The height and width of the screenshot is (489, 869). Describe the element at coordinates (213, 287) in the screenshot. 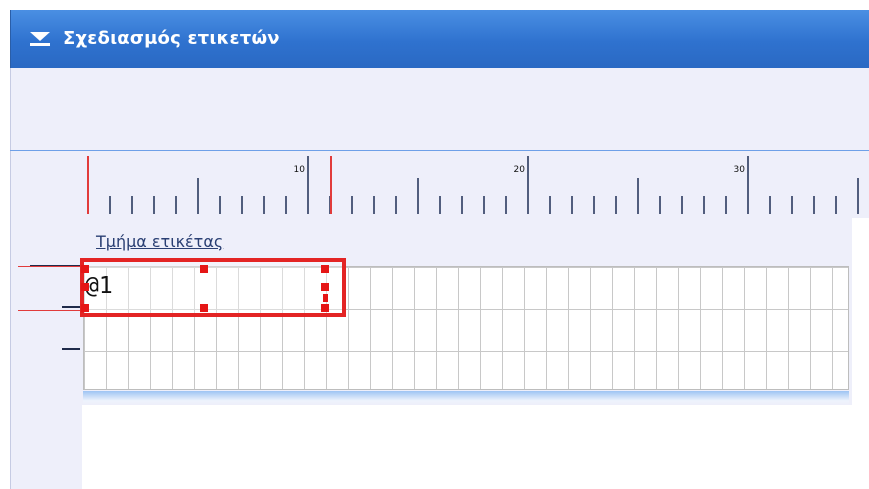

I see `selected-field` at that location.